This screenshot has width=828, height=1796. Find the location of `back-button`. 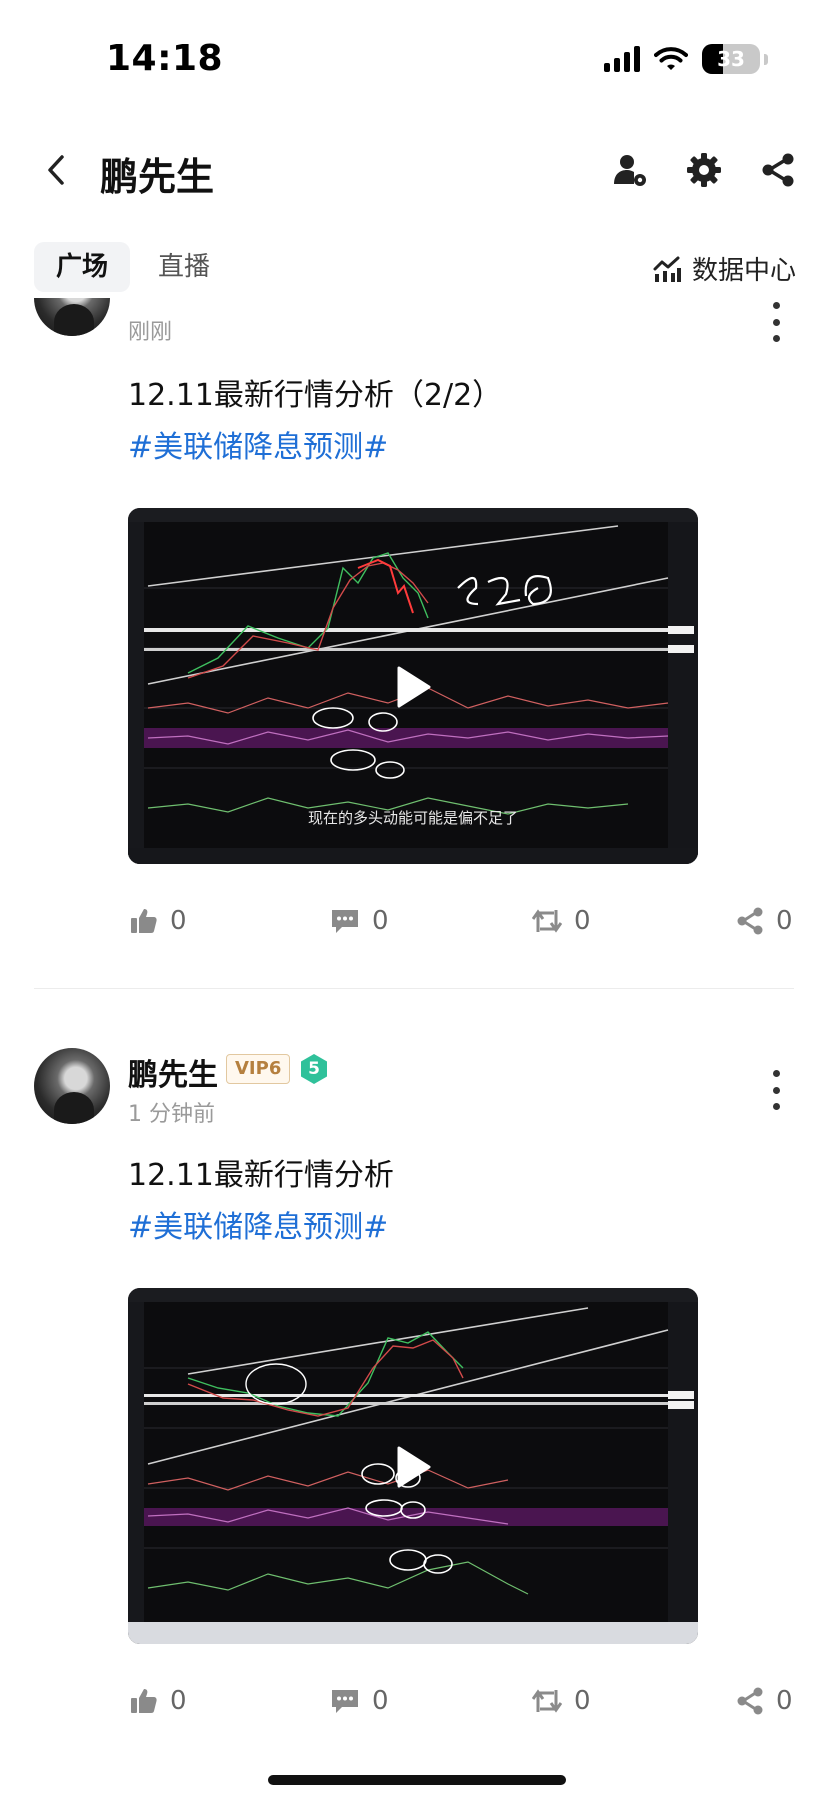

back-button is located at coordinates (56, 170).